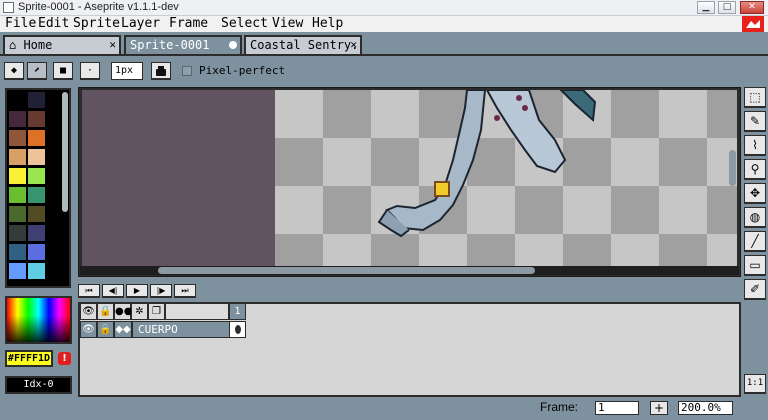 The width and height of the screenshot is (768, 420). I want to click on tab-label: Sprite-0001, so click(170, 45).